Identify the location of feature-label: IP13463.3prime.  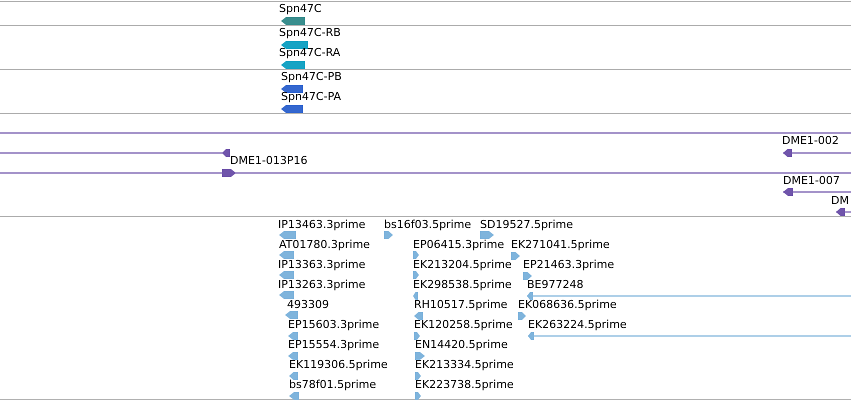
(322, 225).